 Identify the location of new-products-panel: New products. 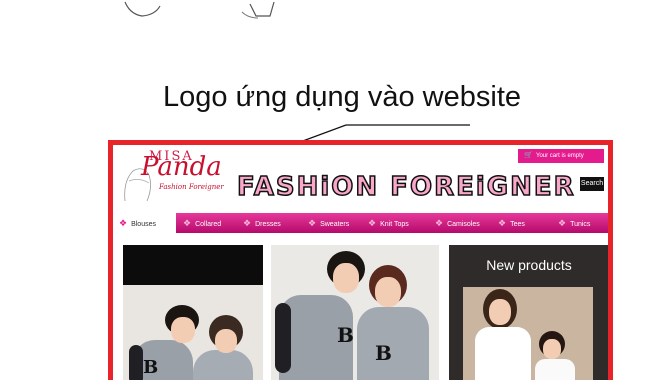
(528, 312).